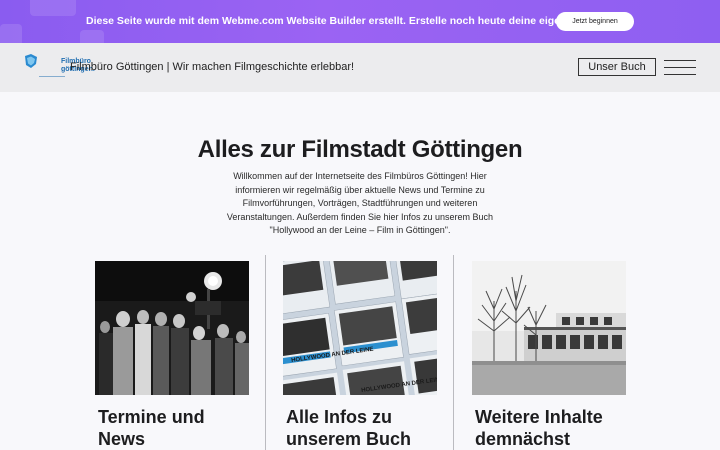 The image size is (720, 450). I want to click on card-title-line: News, so click(122, 439).